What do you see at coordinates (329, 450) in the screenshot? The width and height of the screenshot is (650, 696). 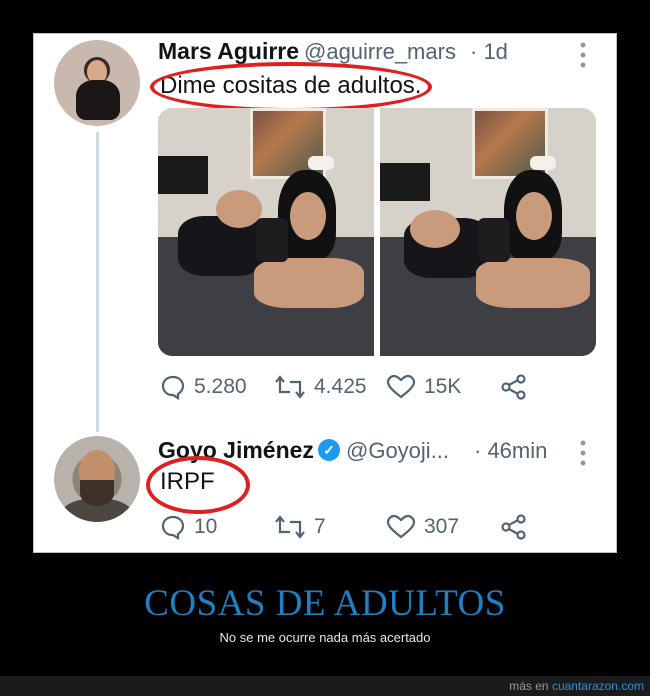 I see `verified-icon: ✓` at bounding box center [329, 450].